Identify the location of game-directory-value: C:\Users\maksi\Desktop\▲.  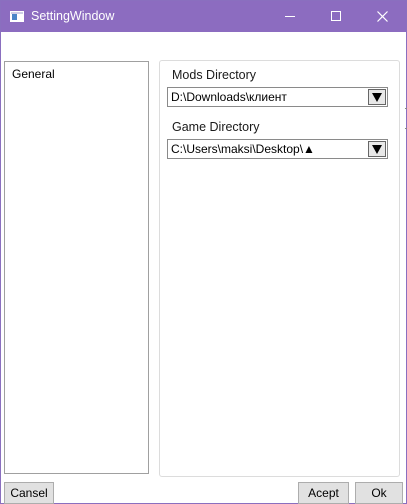
(243, 149).